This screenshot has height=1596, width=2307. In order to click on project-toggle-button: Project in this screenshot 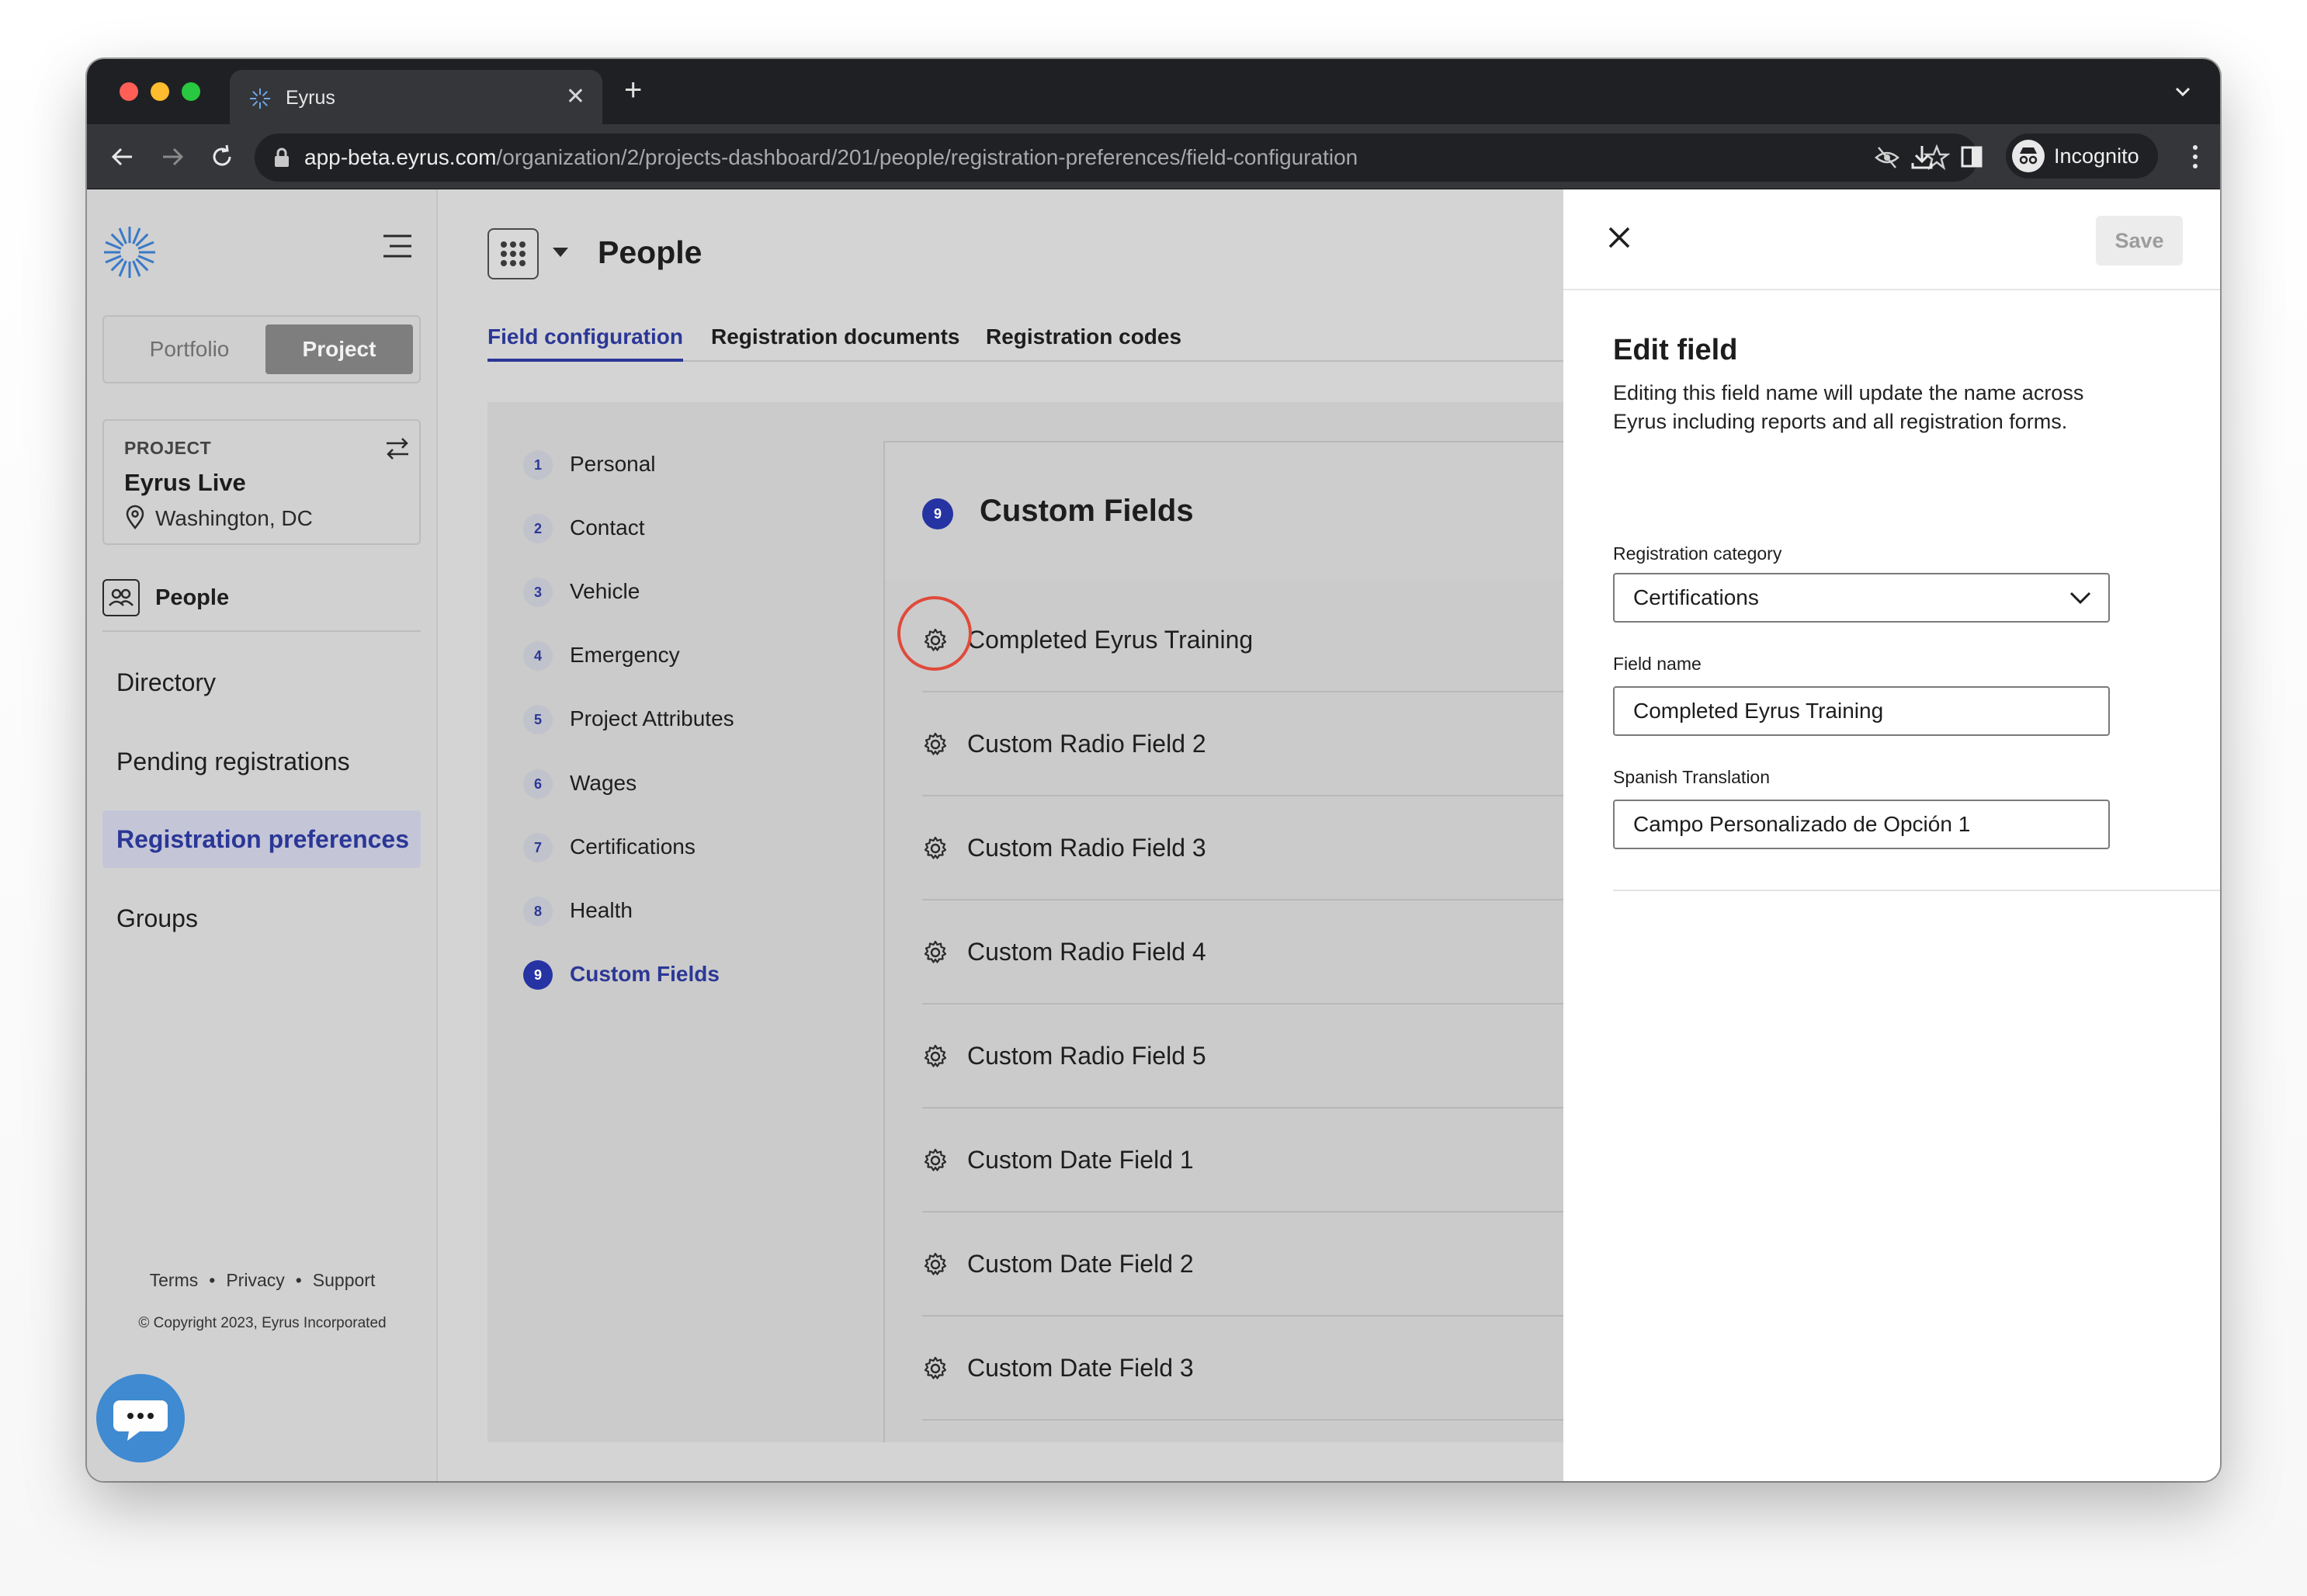, I will do `click(339, 349)`.